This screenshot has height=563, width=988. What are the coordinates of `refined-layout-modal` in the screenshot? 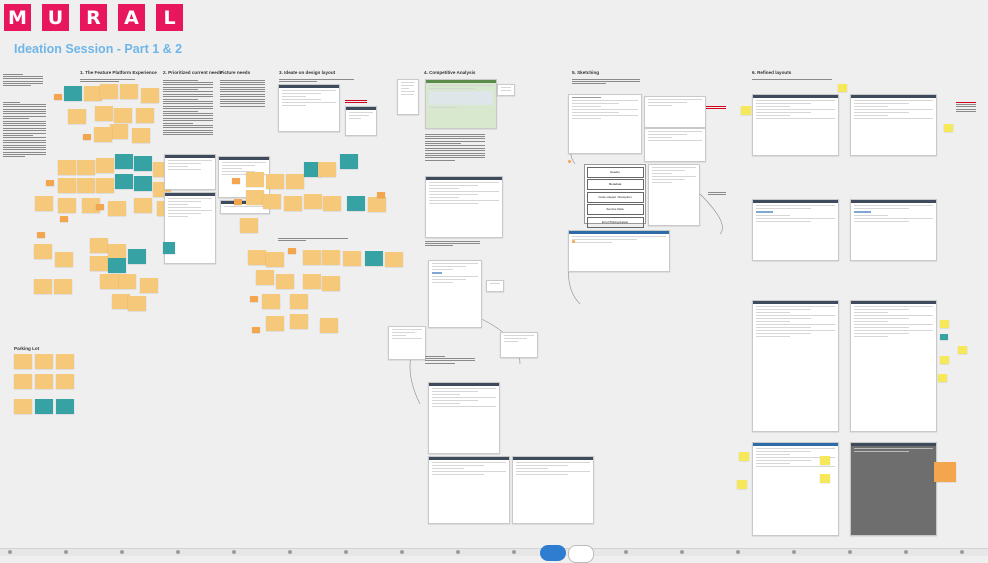 It's located at (893, 489).